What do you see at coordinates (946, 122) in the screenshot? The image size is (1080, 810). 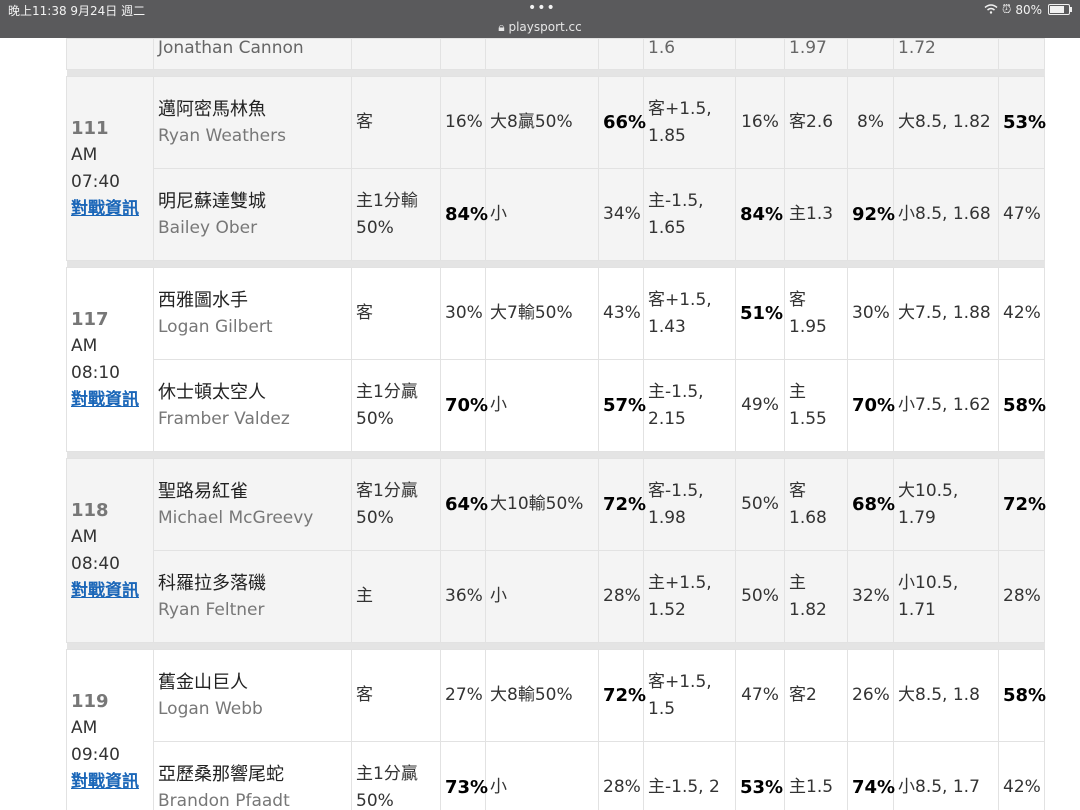 I see `odds-line-cell: 大8.5, 1.82` at bounding box center [946, 122].